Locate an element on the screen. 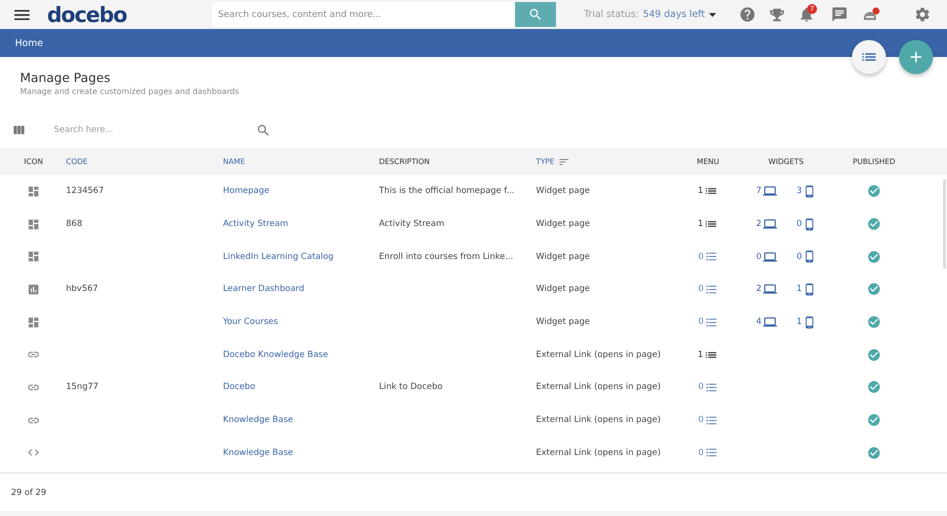  code-cell: 1234567 is located at coordinates (85, 191).